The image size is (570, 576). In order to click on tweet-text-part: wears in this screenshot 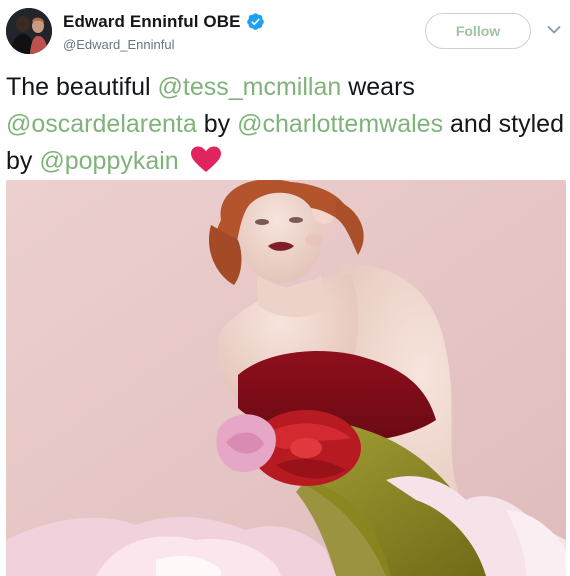, I will do `click(378, 87)`.